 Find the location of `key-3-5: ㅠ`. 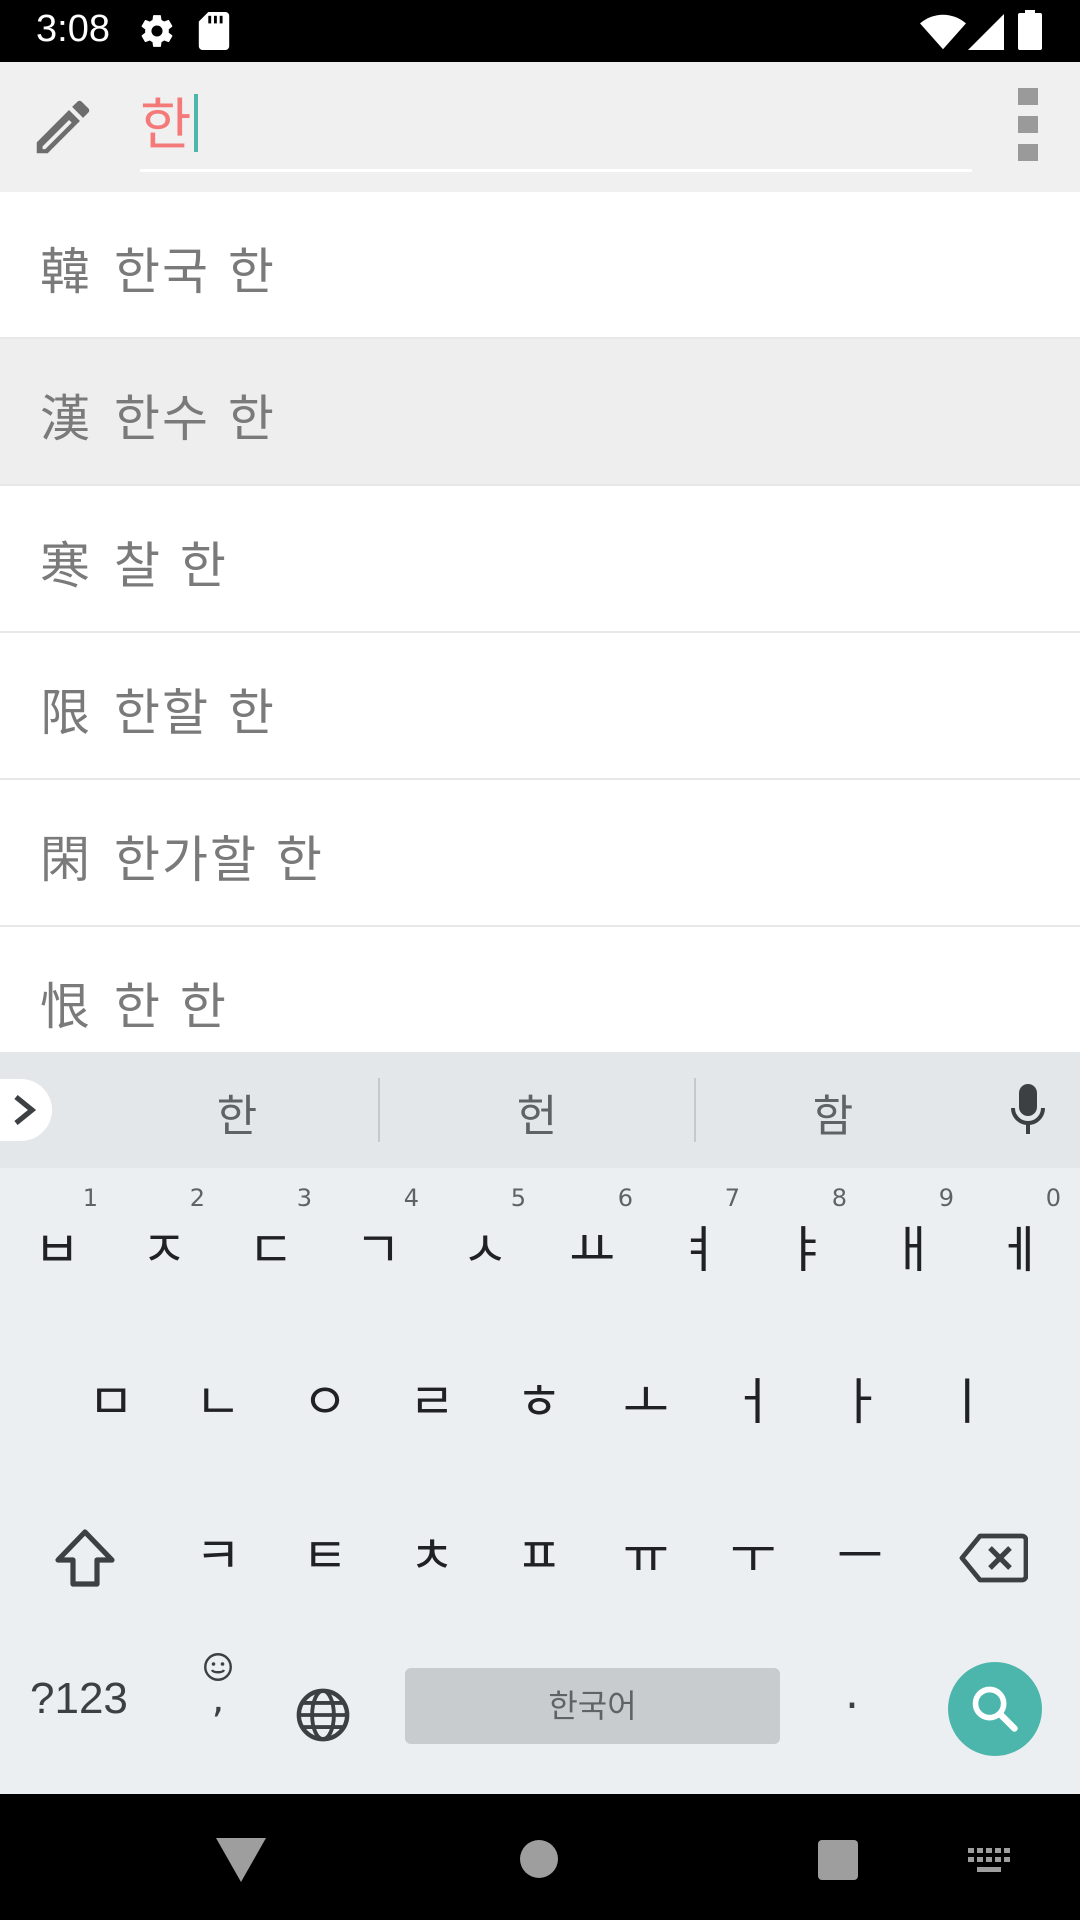

key-3-5: ㅠ is located at coordinates (646, 1557).